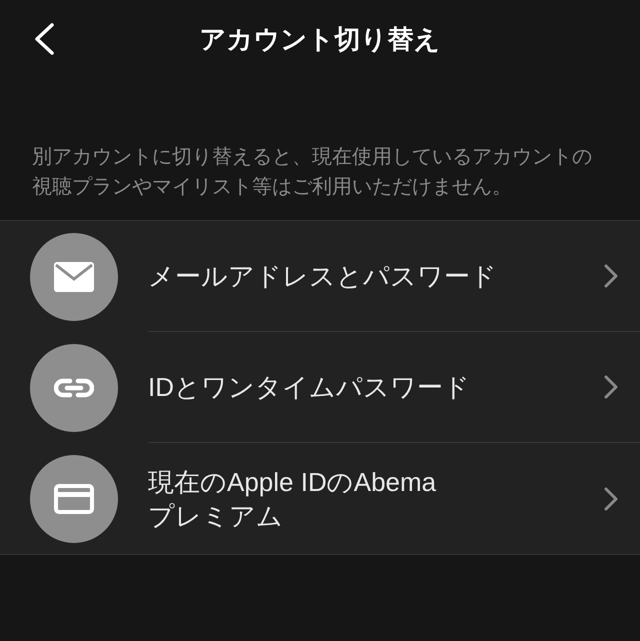 This screenshot has height=641, width=640. I want to click on option-label: IDとワンタイムパスワード, so click(309, 387).